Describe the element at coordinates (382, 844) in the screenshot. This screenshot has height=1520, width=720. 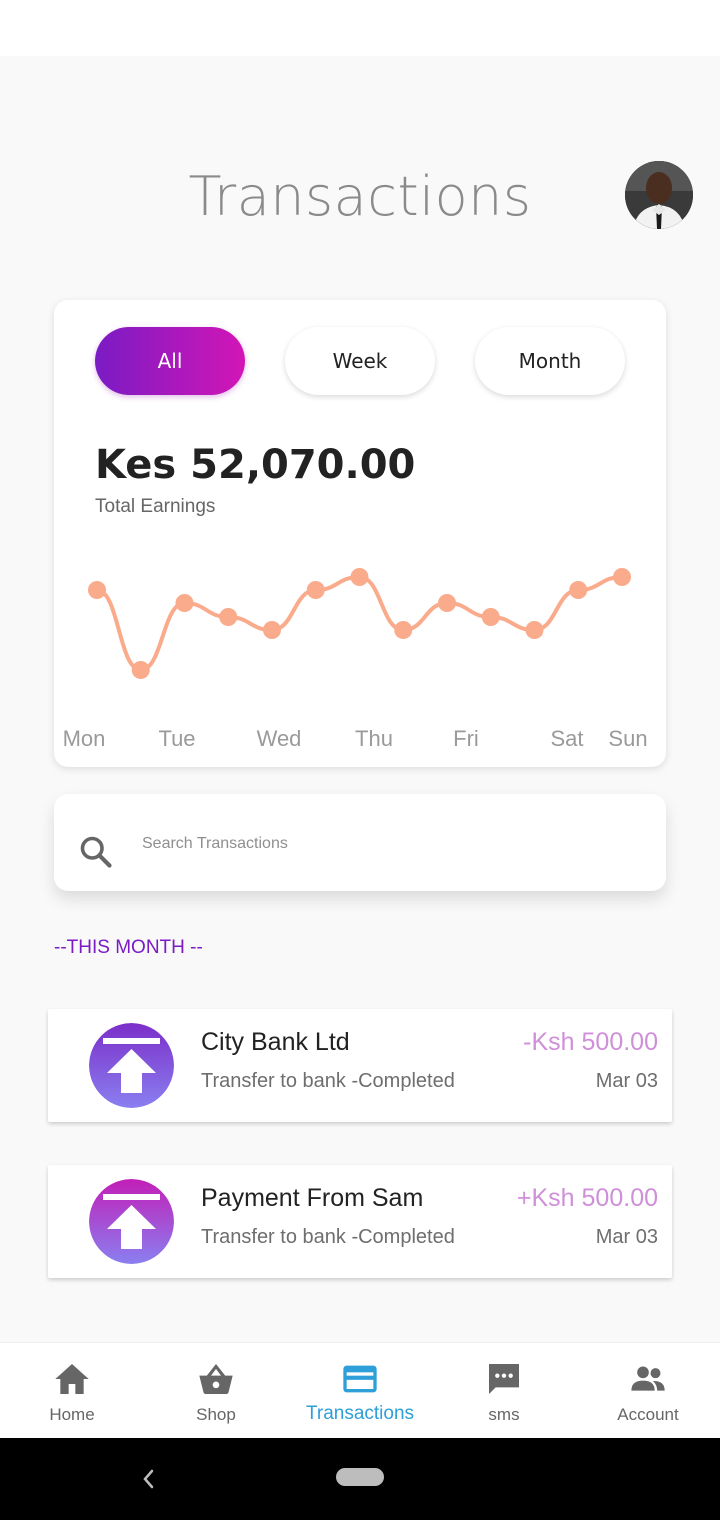
I see `search-input` at that location.